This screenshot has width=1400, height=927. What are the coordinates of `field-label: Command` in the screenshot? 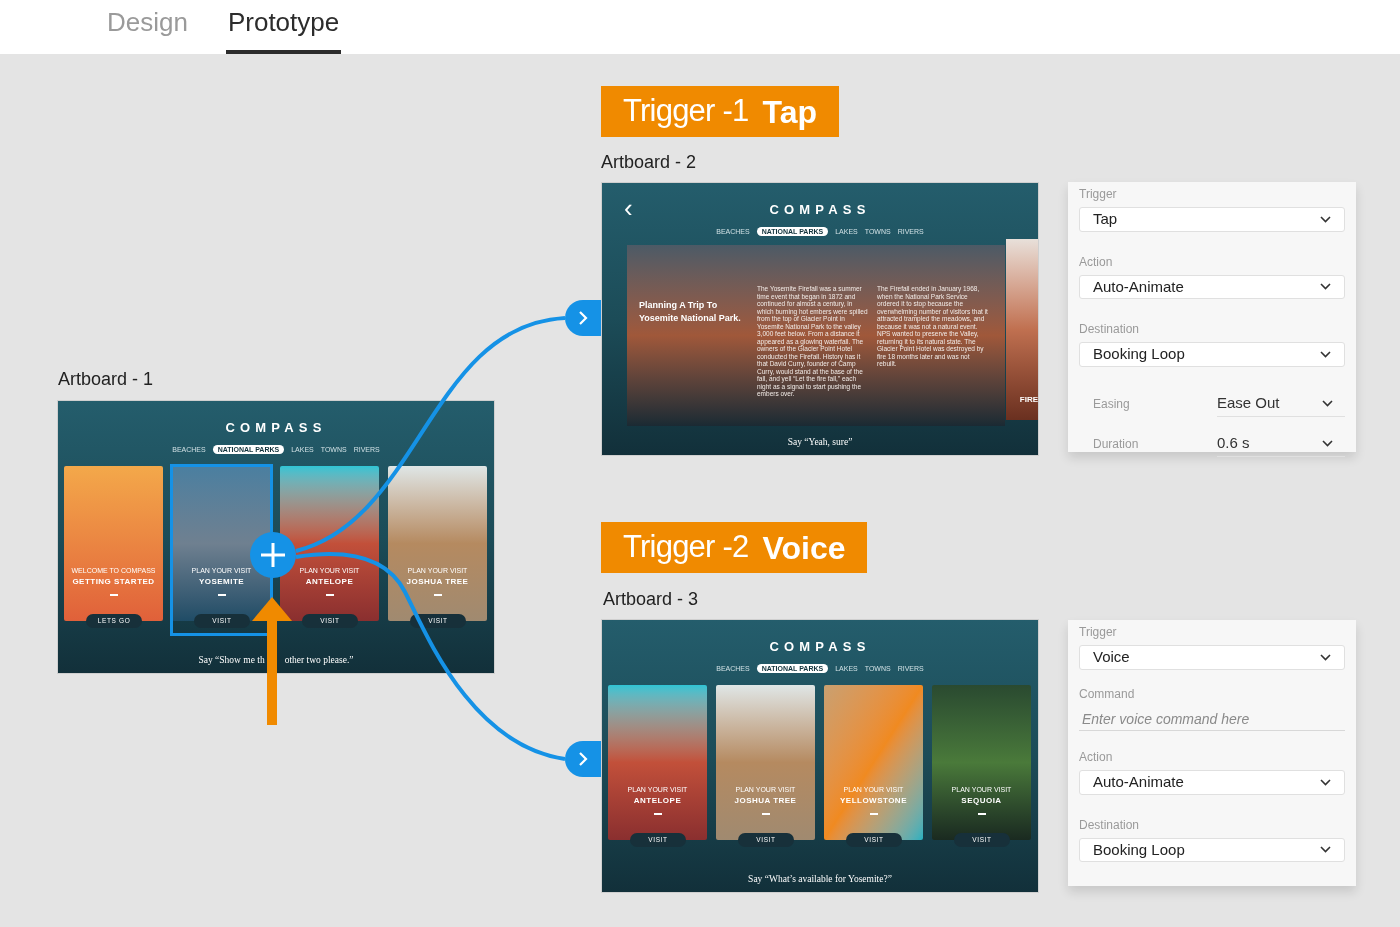 It's located at (1107, 693).